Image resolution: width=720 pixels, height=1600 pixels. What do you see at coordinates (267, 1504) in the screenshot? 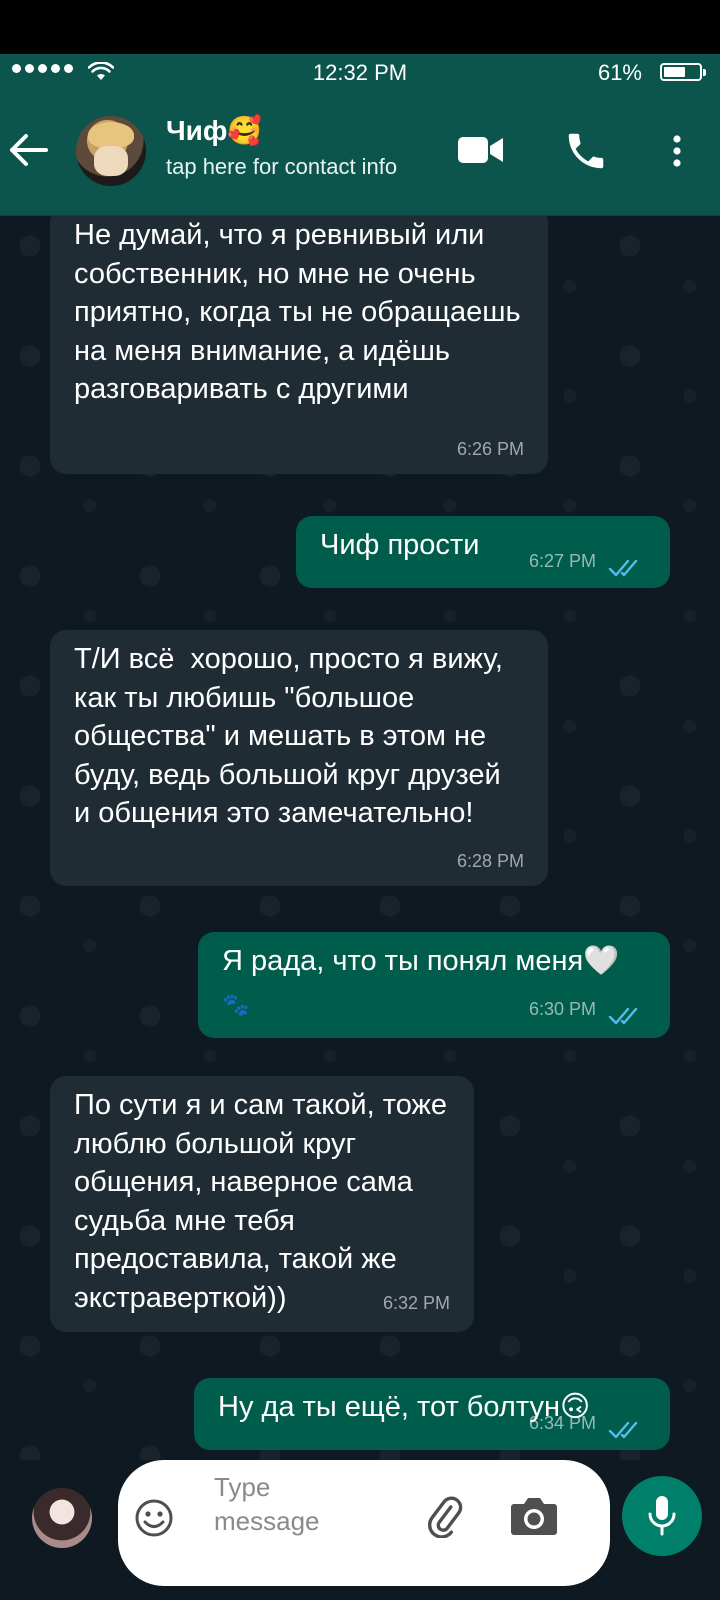
I see `message-placeholder: Type message` at bounding box center [267, 1504].